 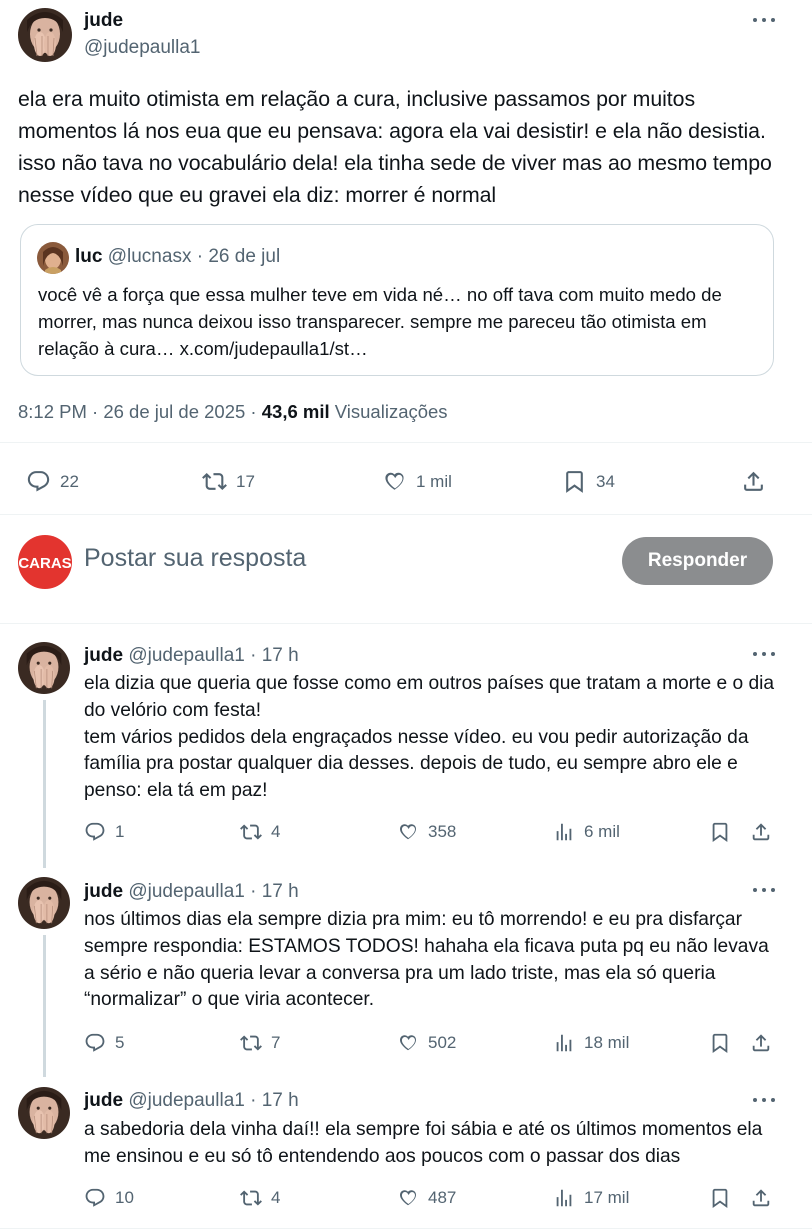 I want to click on reply-count: 22, so click(x=69, y=481).